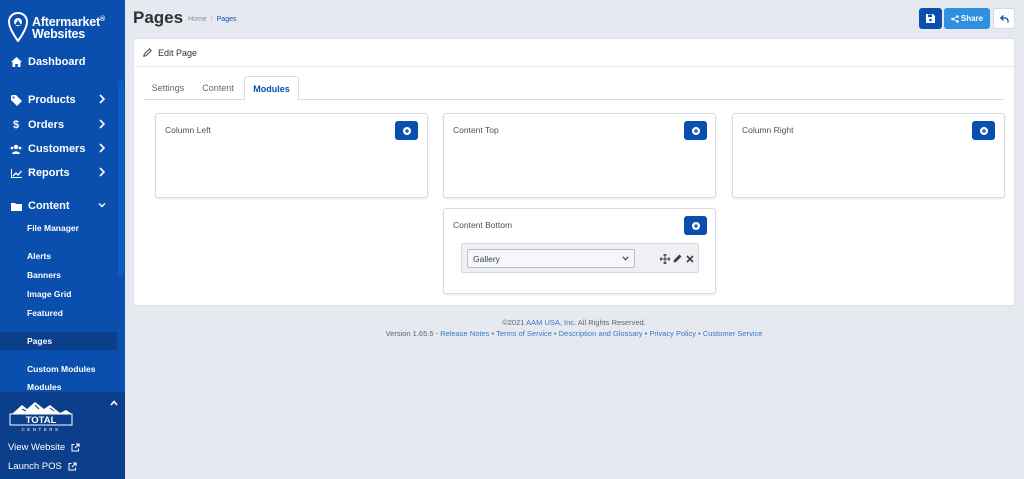 The width and height of the screenshot is (1024, 479). What do you see at coordinates (68, 28) in the screenshot?
I see `logo-text: Aftermarket® Websites` at bounding box center [68, 28].